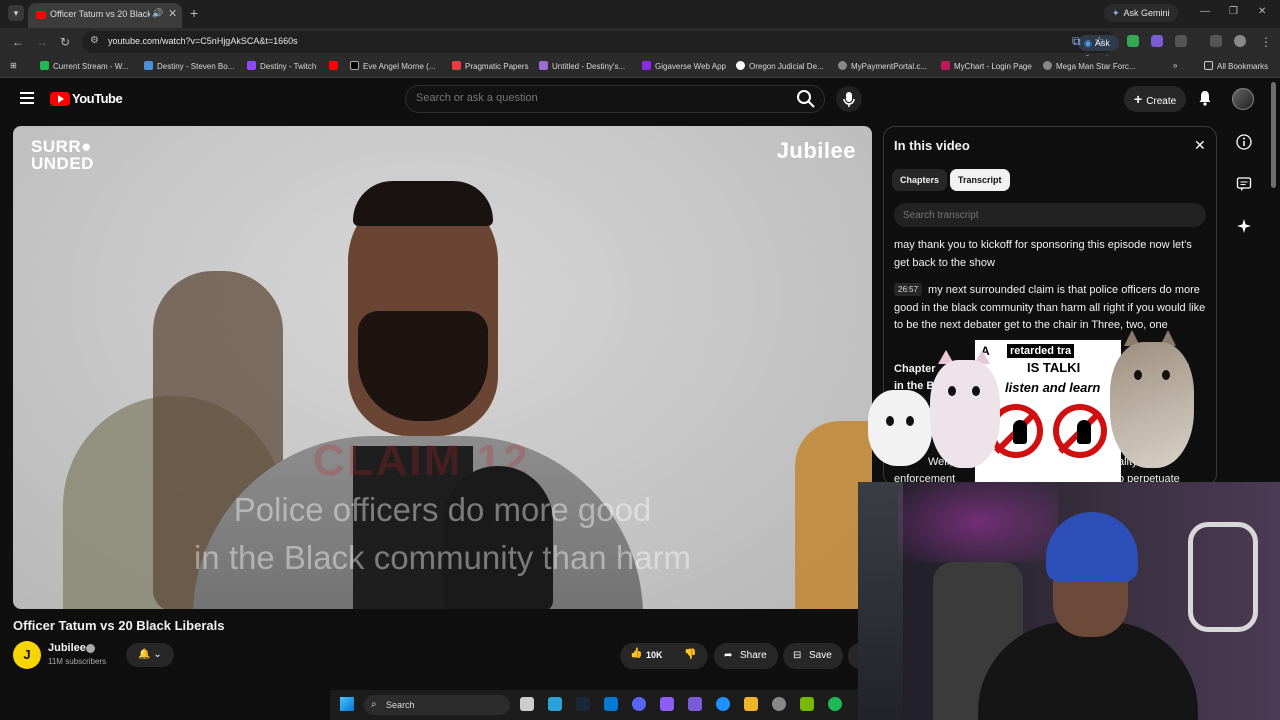  I want to click on bookmark-item: Destiny - Twitch, so click(281, 66).